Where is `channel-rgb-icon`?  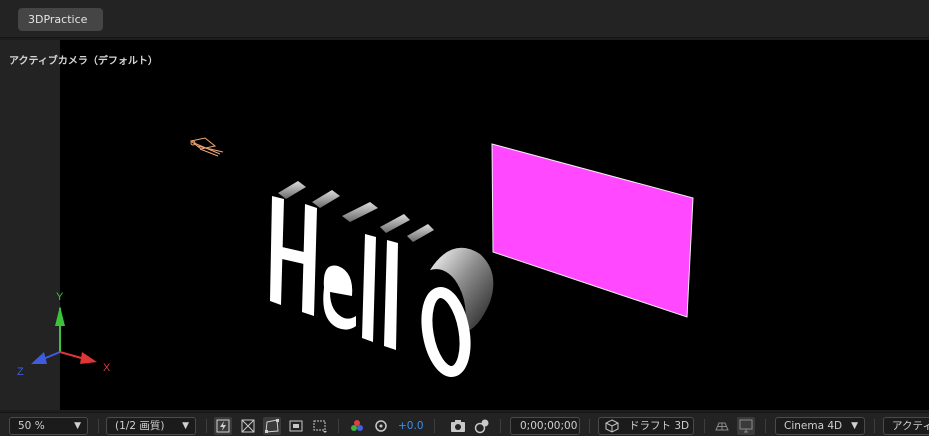
channel-rgb-icon is located at coordinates (357, 426).